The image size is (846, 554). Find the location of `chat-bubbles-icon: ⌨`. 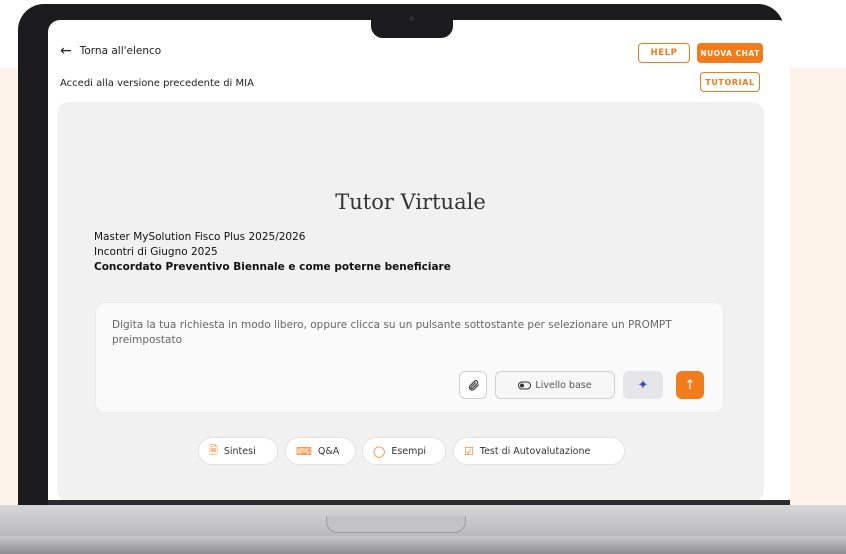

chat-bubbles-icon: ⌨ is located at coordinates (304, 451).